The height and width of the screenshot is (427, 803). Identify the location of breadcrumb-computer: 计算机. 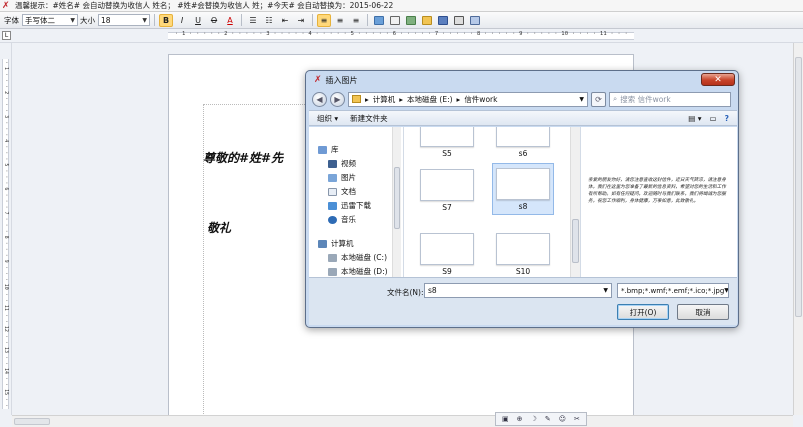
(384, 99).